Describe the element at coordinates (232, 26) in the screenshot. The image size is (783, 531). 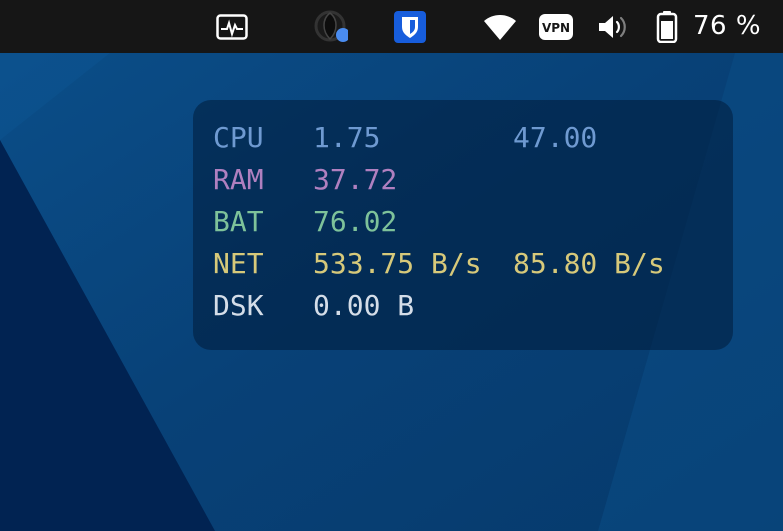
I see `system-monitor-icon` at that location.